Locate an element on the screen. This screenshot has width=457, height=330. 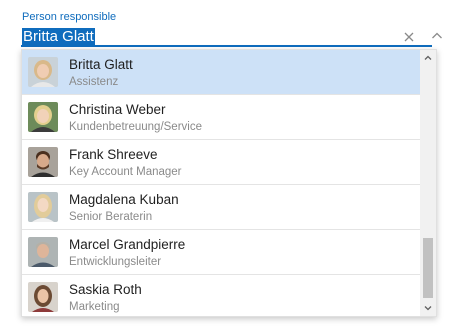
option-name: Frank Shreeve is located at coordinates (113, 154).